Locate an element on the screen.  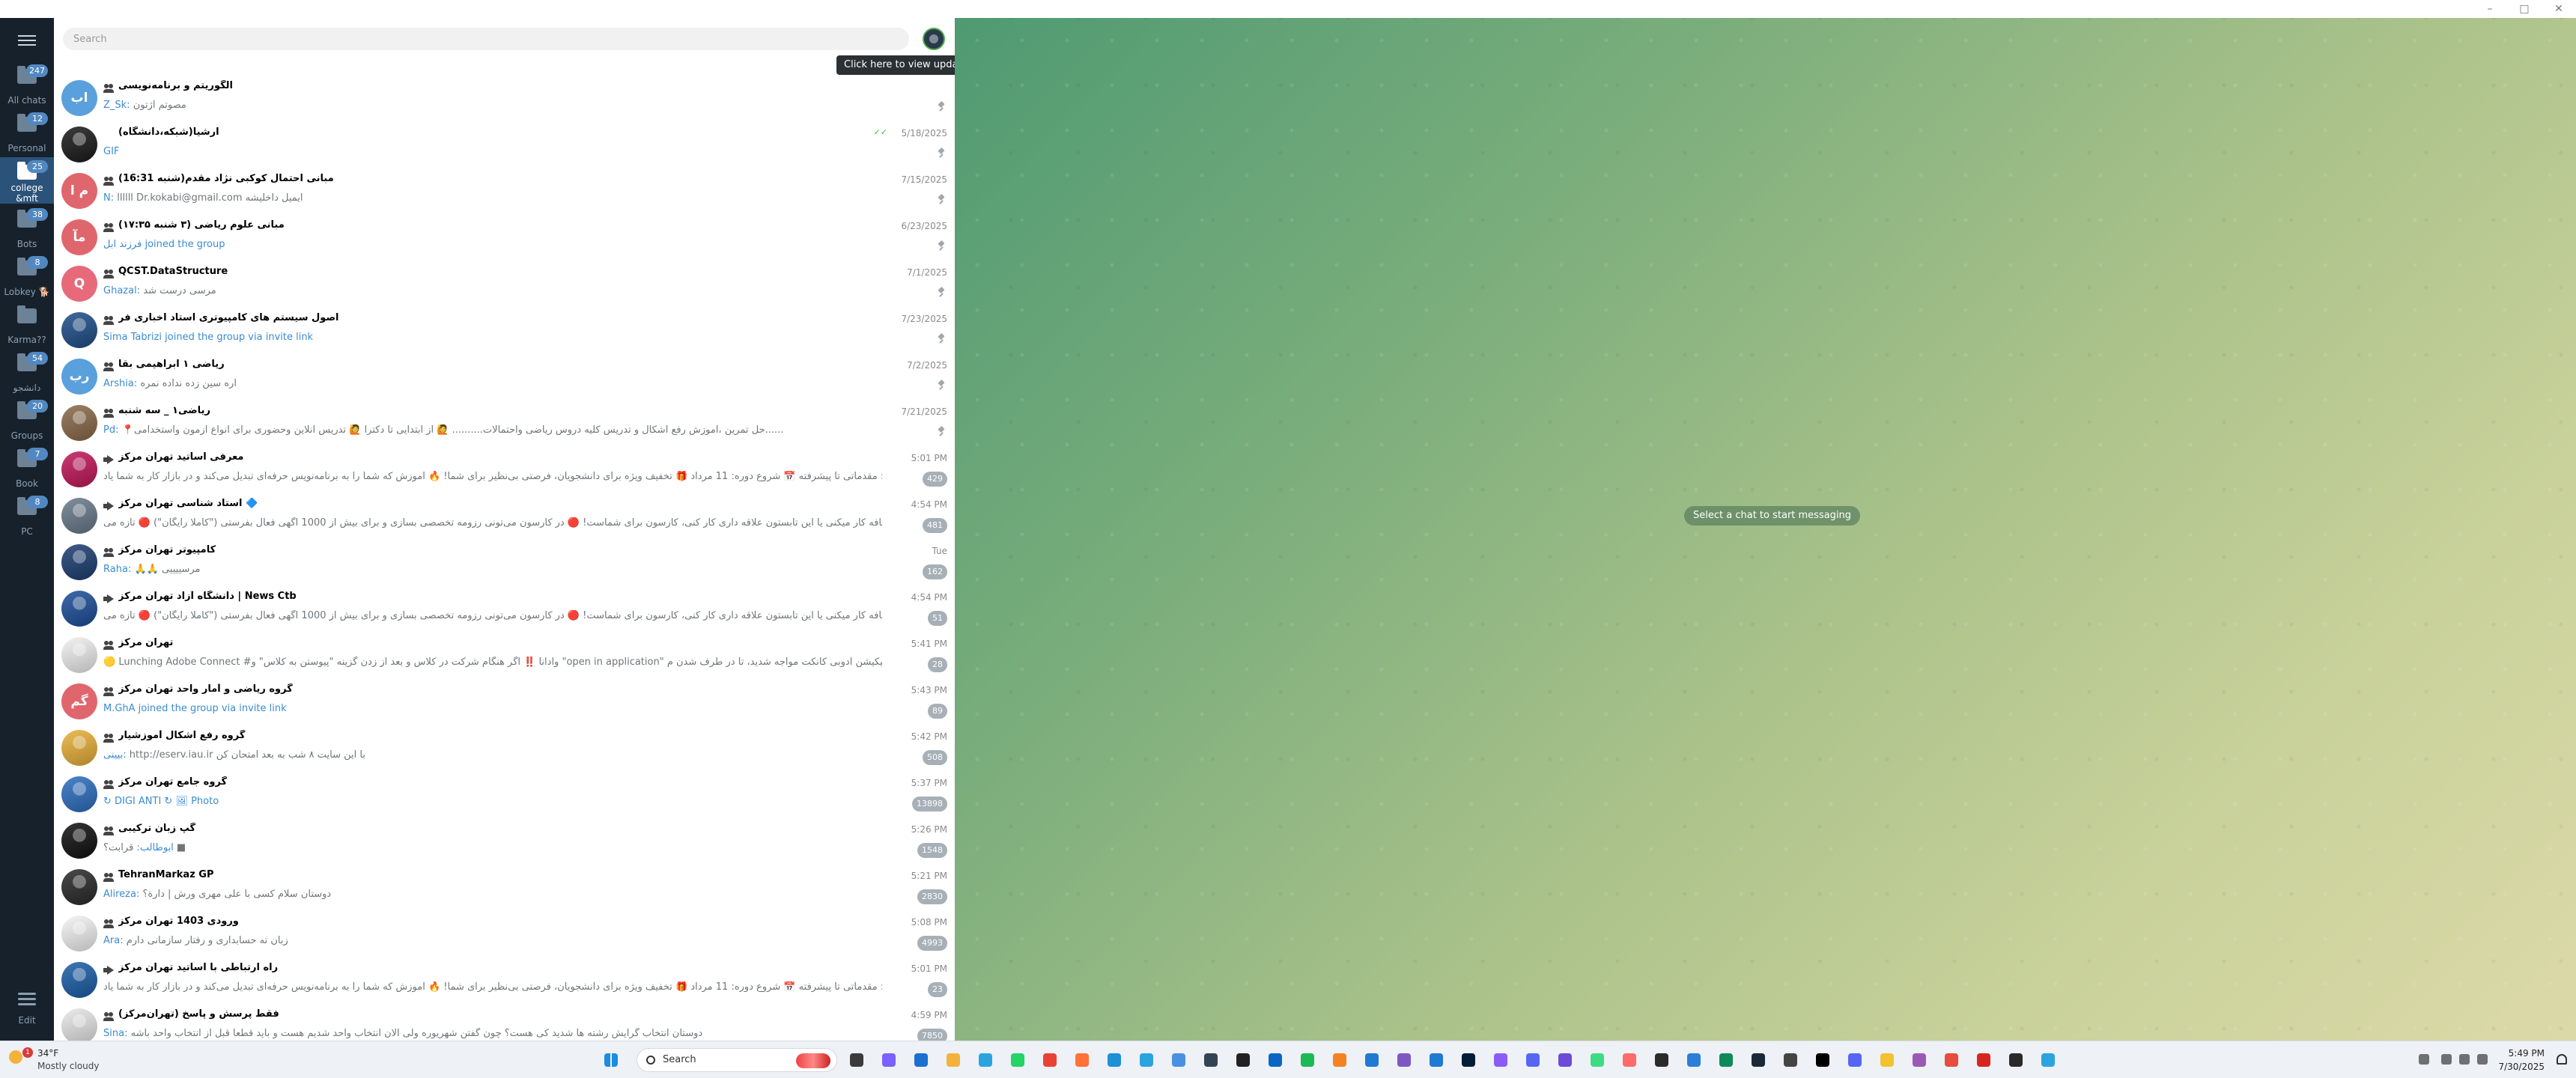
taskbar-steam-icon is located at coordinates (1758, 1060).